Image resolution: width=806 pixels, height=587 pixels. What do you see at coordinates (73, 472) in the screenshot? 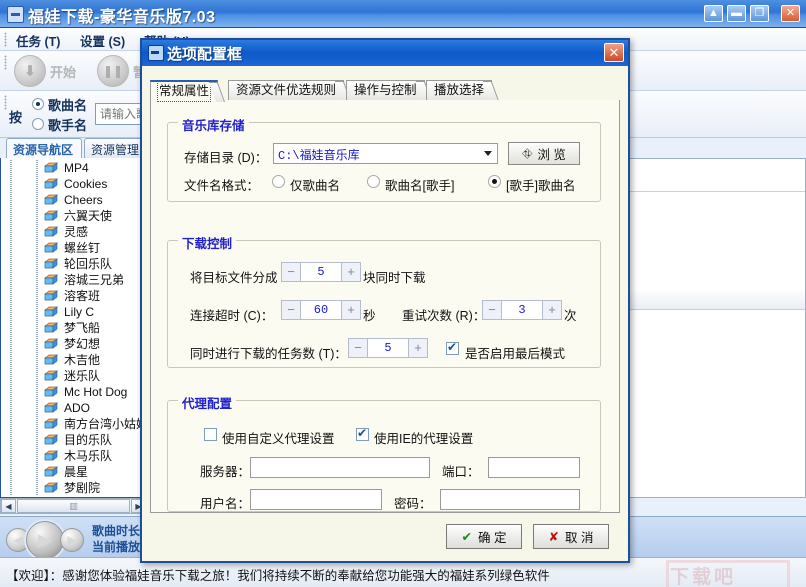
I see `tree-item: 晨星` at bounding box center [73, 472].